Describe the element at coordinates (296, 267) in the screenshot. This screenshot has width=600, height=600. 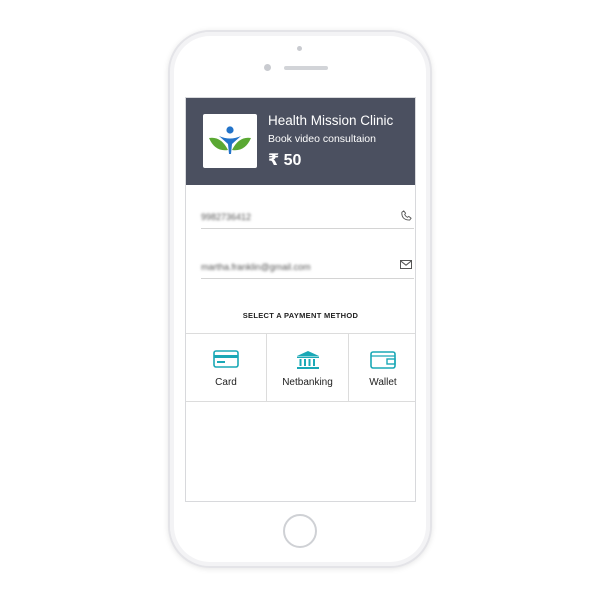
I see `email-input` at that location.